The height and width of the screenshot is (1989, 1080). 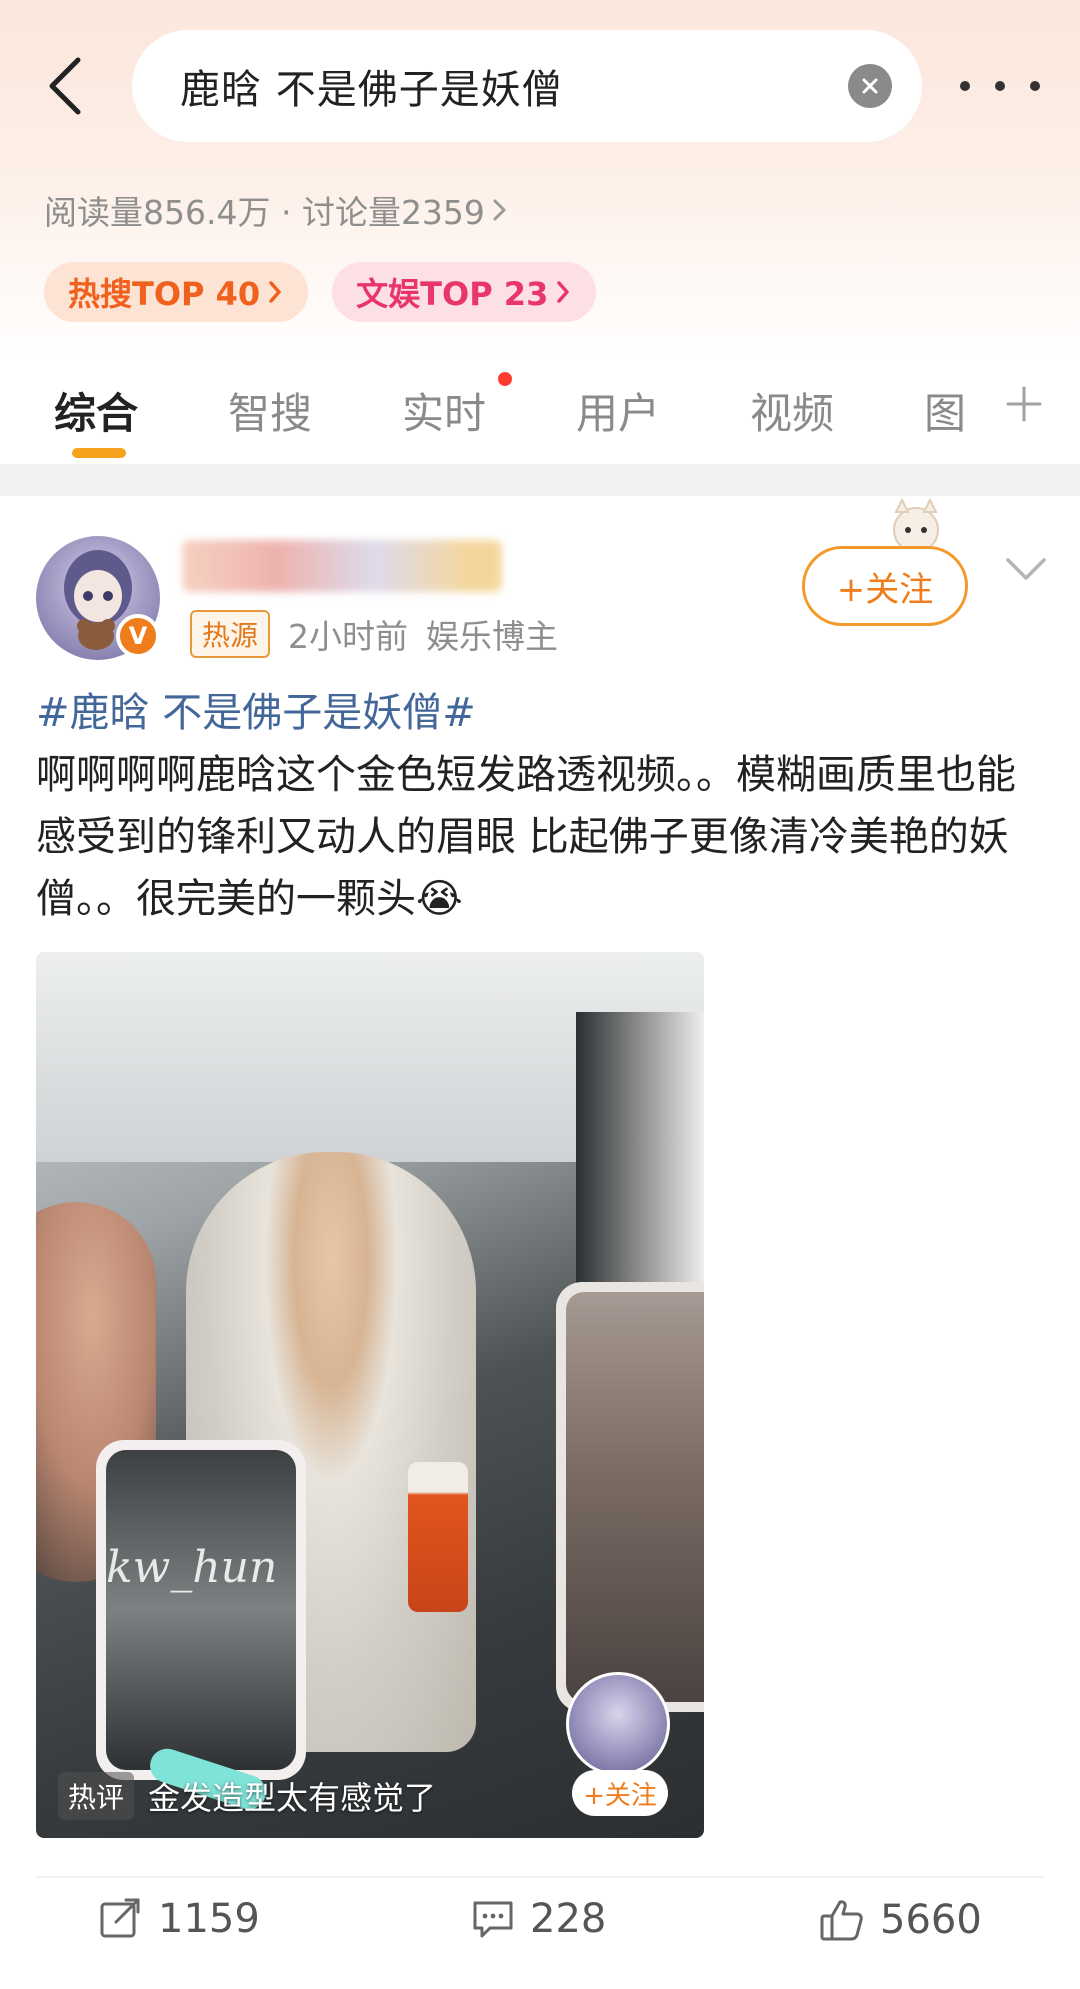 I want to click on repost-icon, so click(x=120, y=1918).